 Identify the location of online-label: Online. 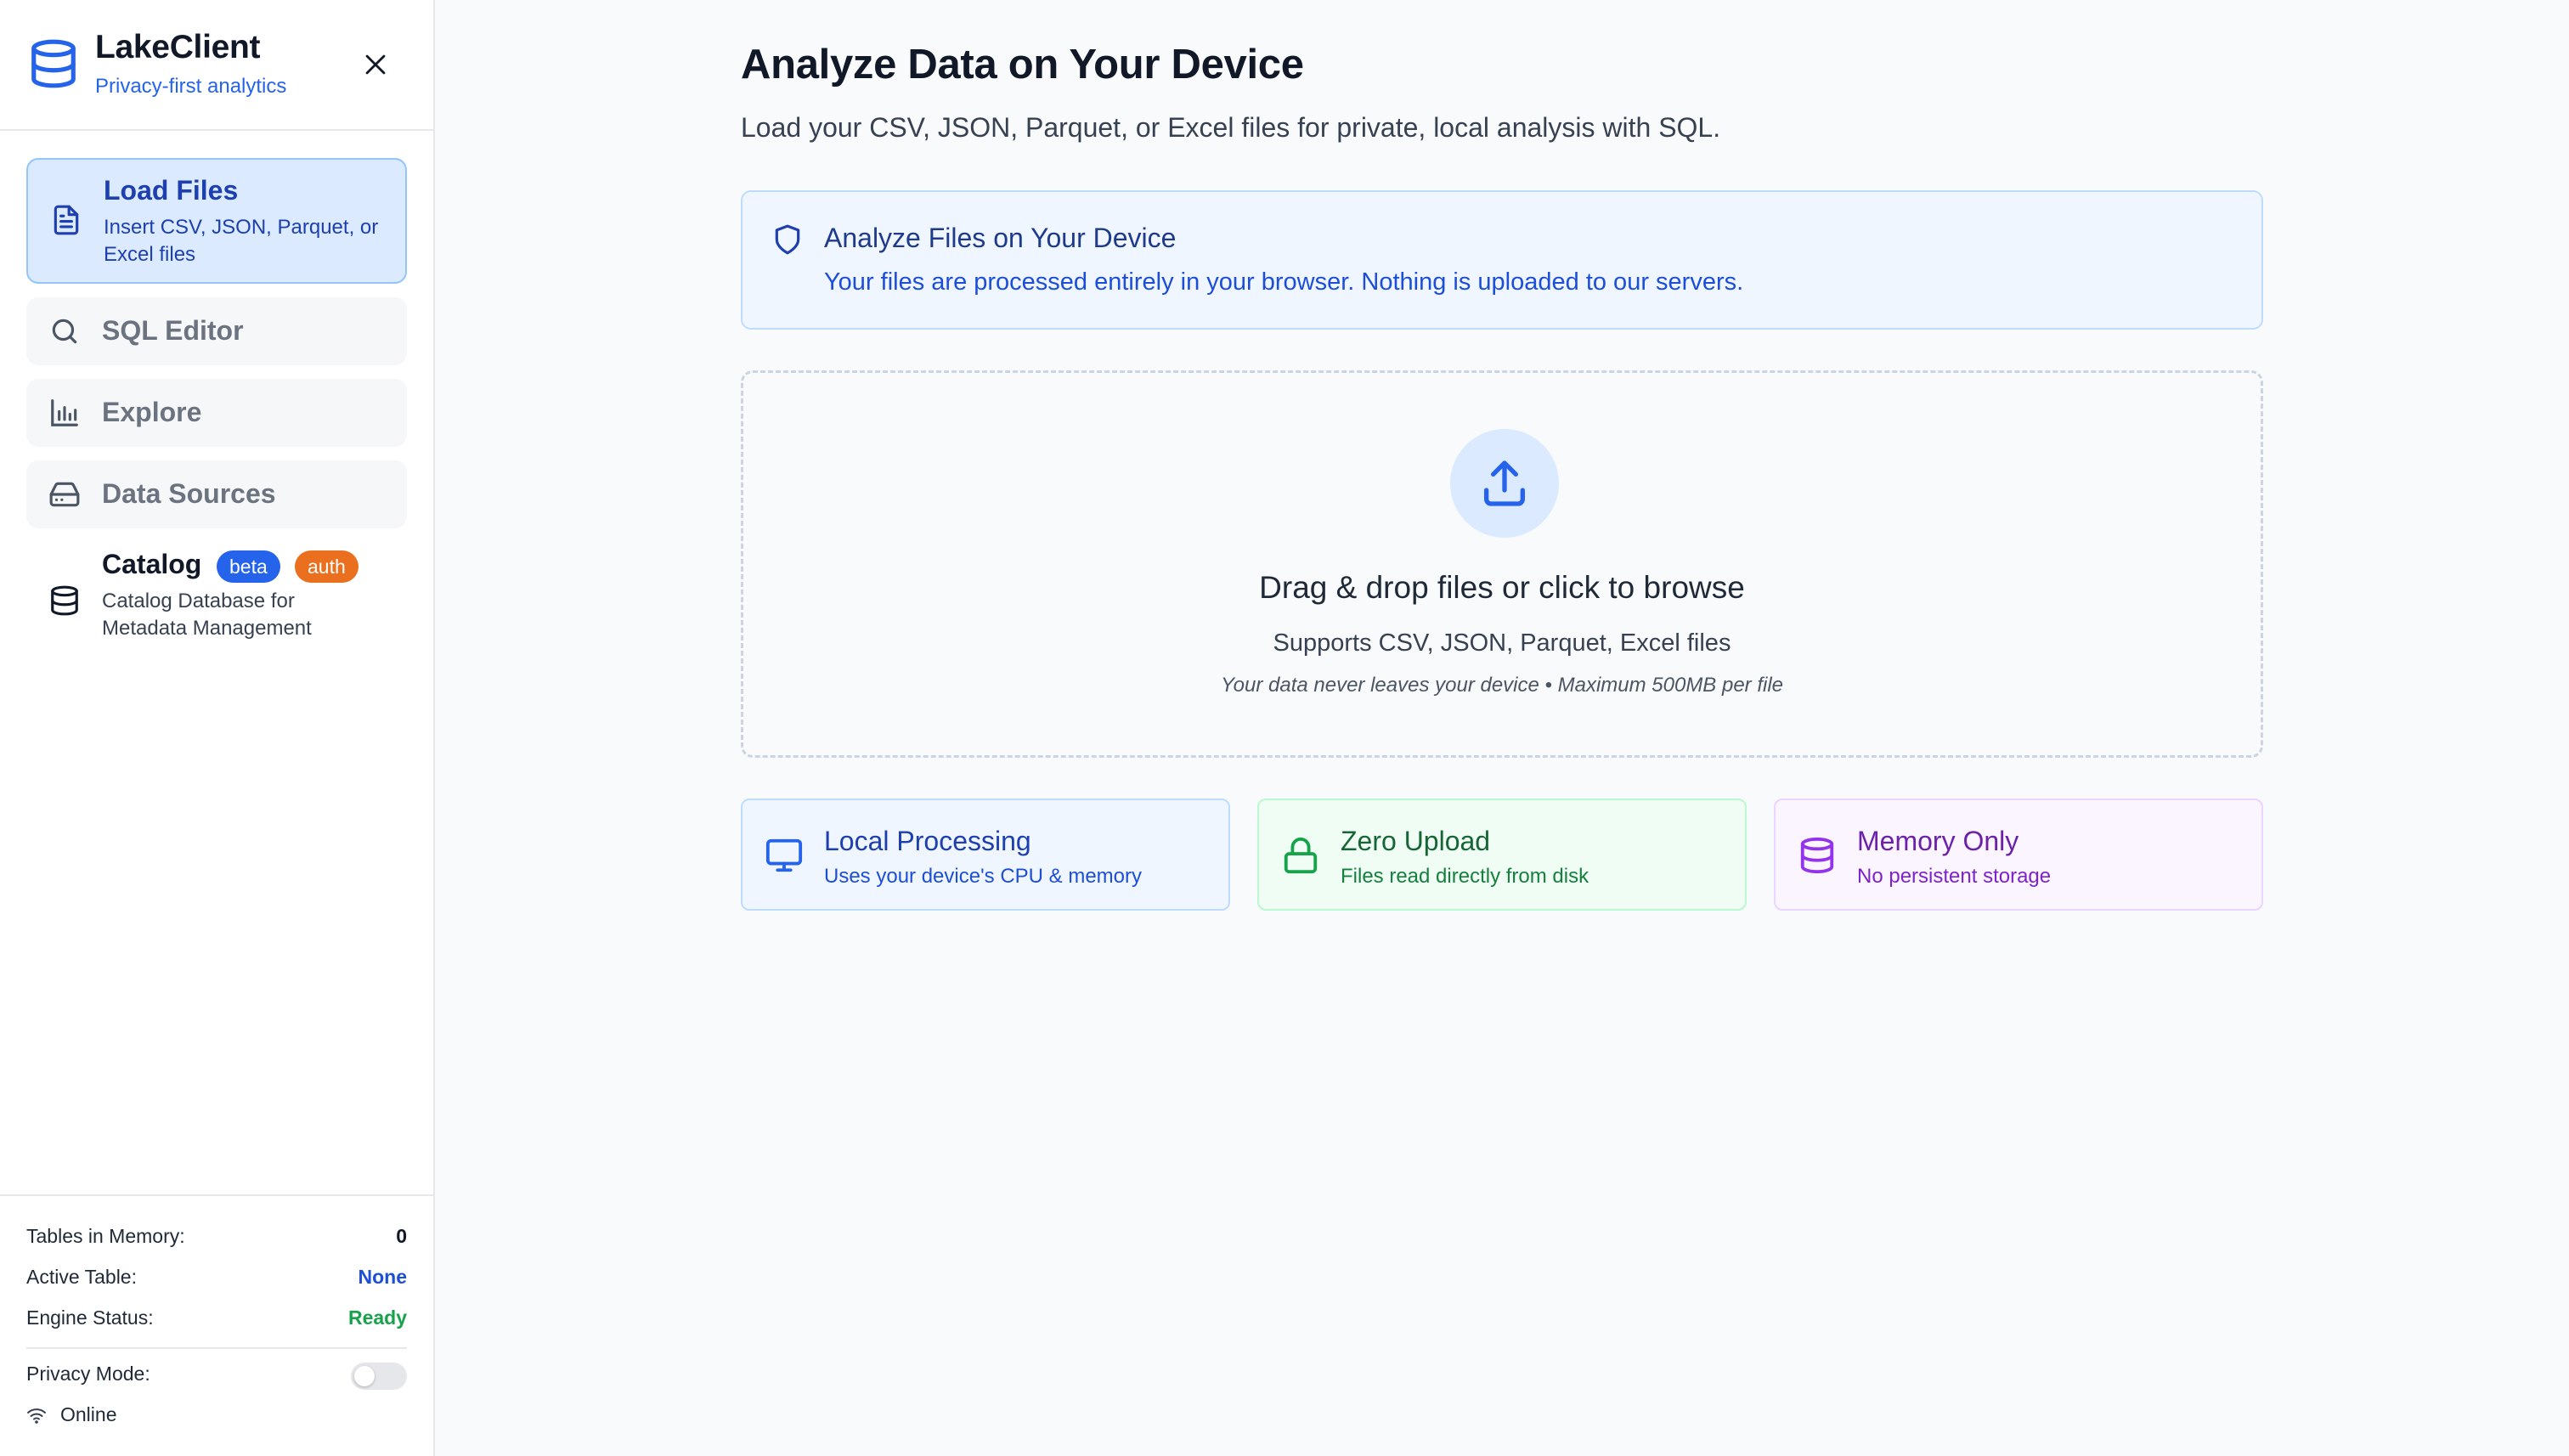
(89, 1414).